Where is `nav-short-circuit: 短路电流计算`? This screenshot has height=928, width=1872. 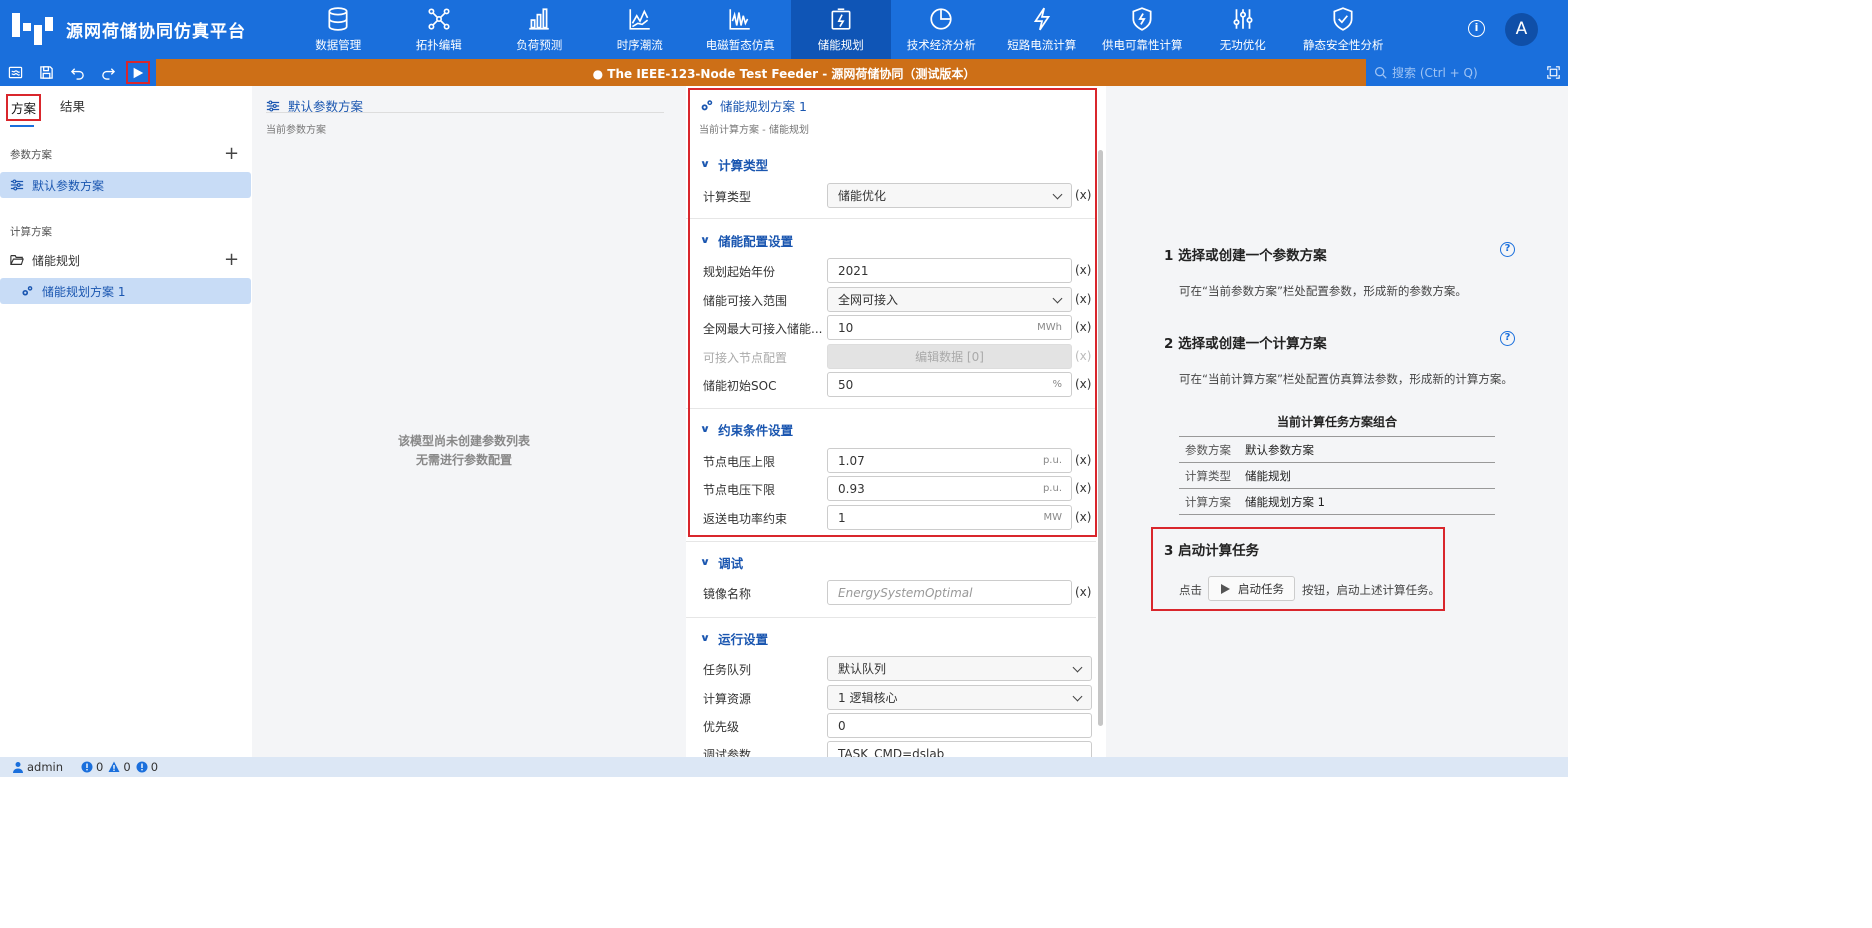
nav-short-circuit: 短路电流计算 is located at coordinates (1042, 29).